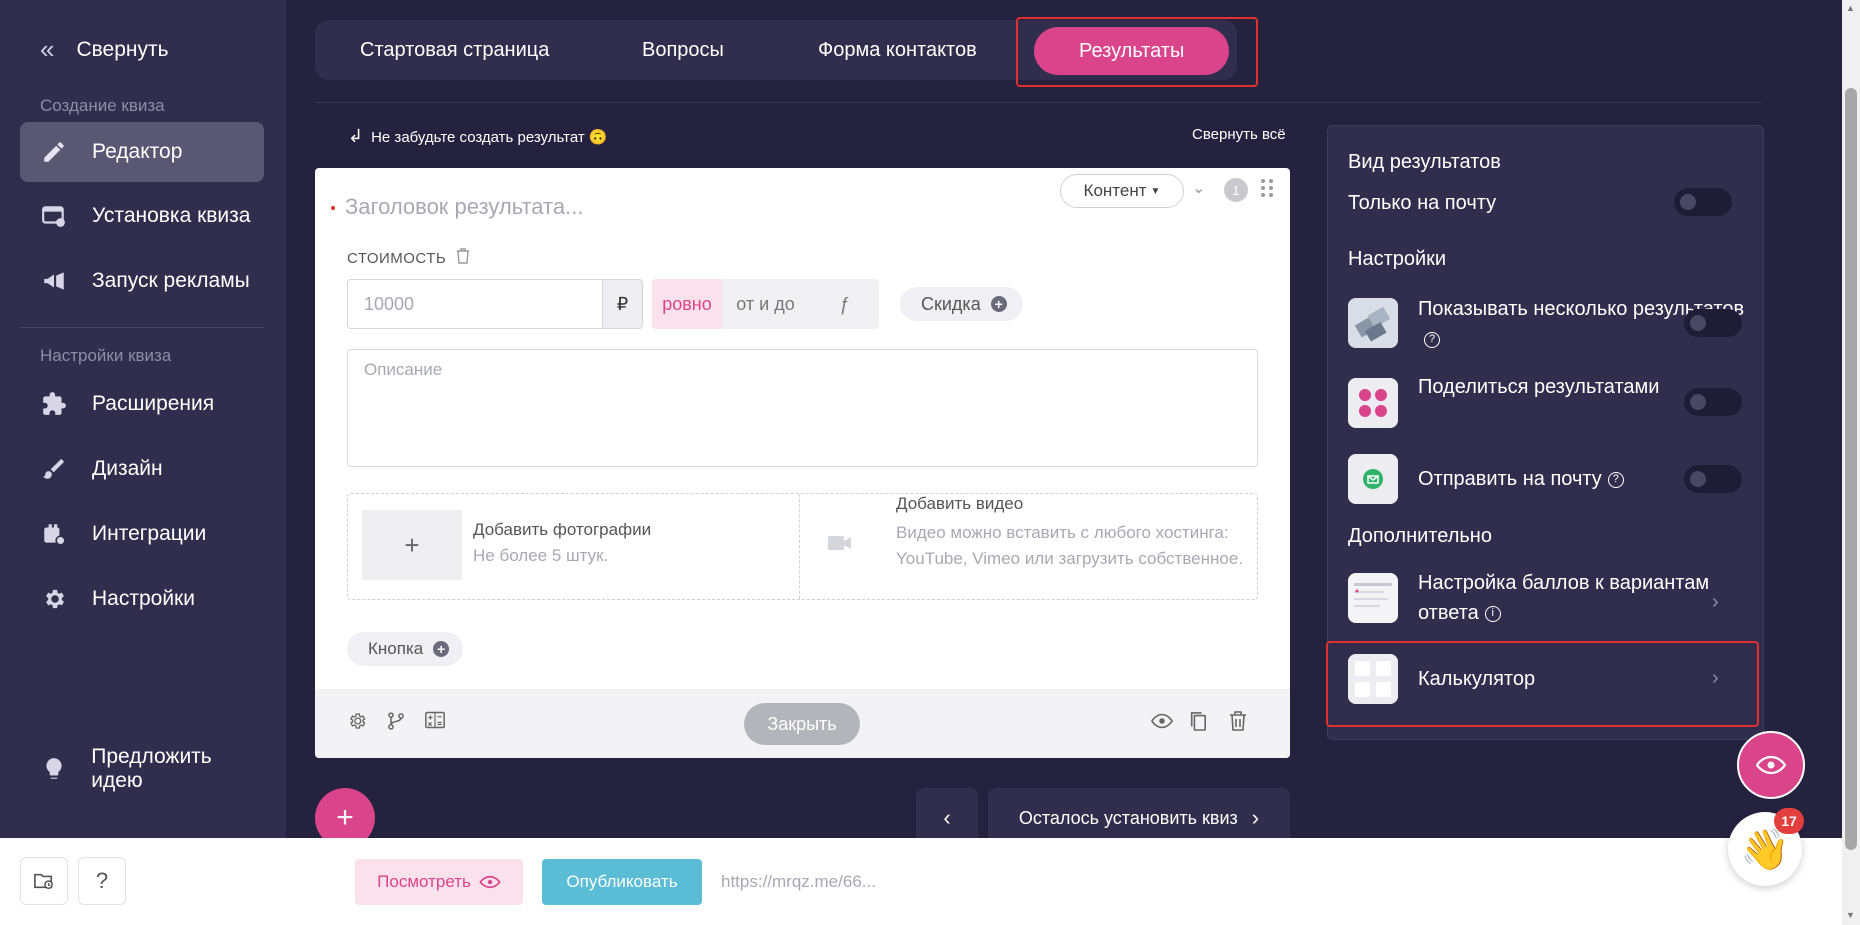 Image resolution: width=1860 pixels, height=925 pixels. Describe the element at coordinates (1137, 52) in the screenshot. I see `results-tab-highlight` at that location.